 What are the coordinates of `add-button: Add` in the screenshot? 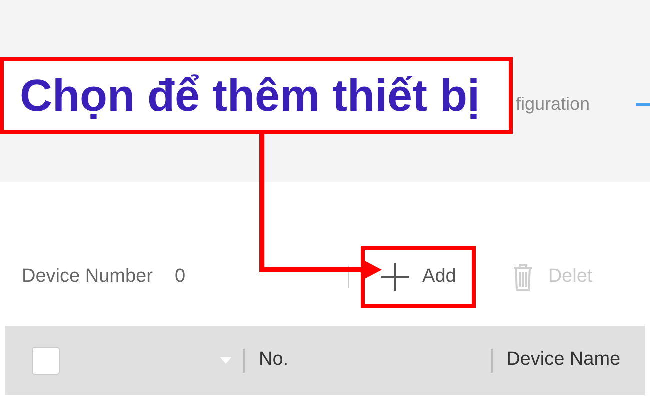 It's located at (418, 277).